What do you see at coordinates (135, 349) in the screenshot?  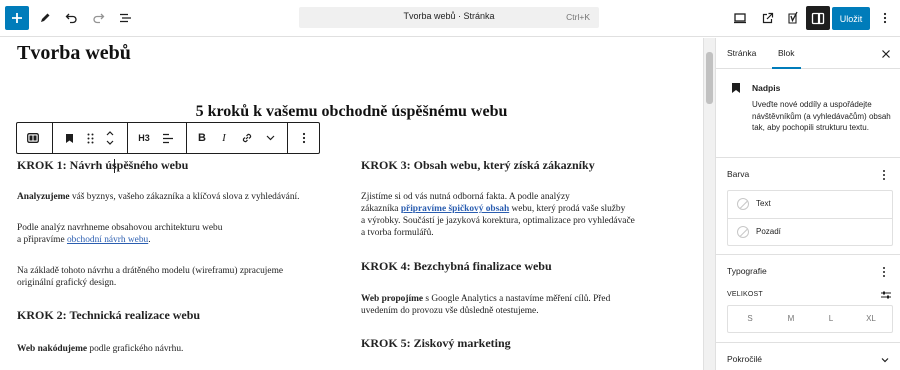 I see `paragraph-text: podle grafického návrhu.` at bounding box center [135, 349].